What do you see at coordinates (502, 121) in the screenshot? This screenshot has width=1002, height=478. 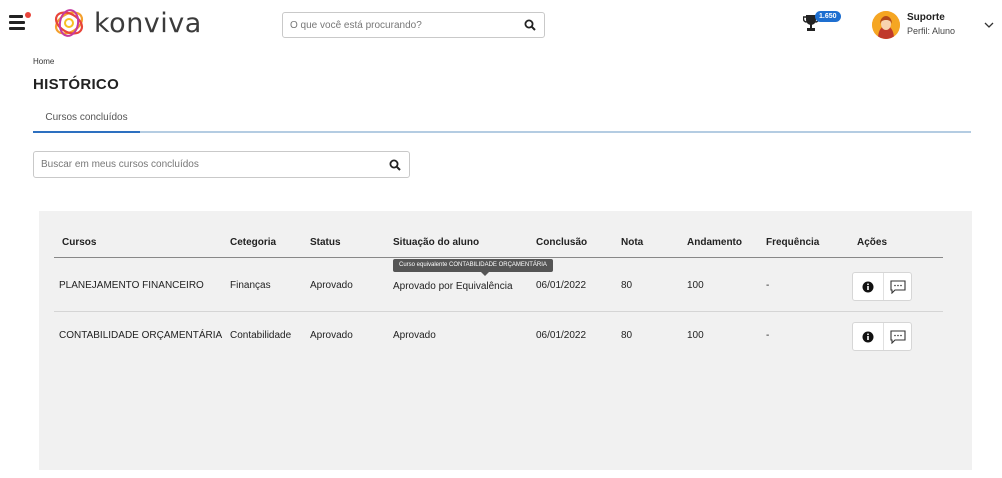 I see `tab-bar: Cursos concluídos` at bounding box center [502, 121].